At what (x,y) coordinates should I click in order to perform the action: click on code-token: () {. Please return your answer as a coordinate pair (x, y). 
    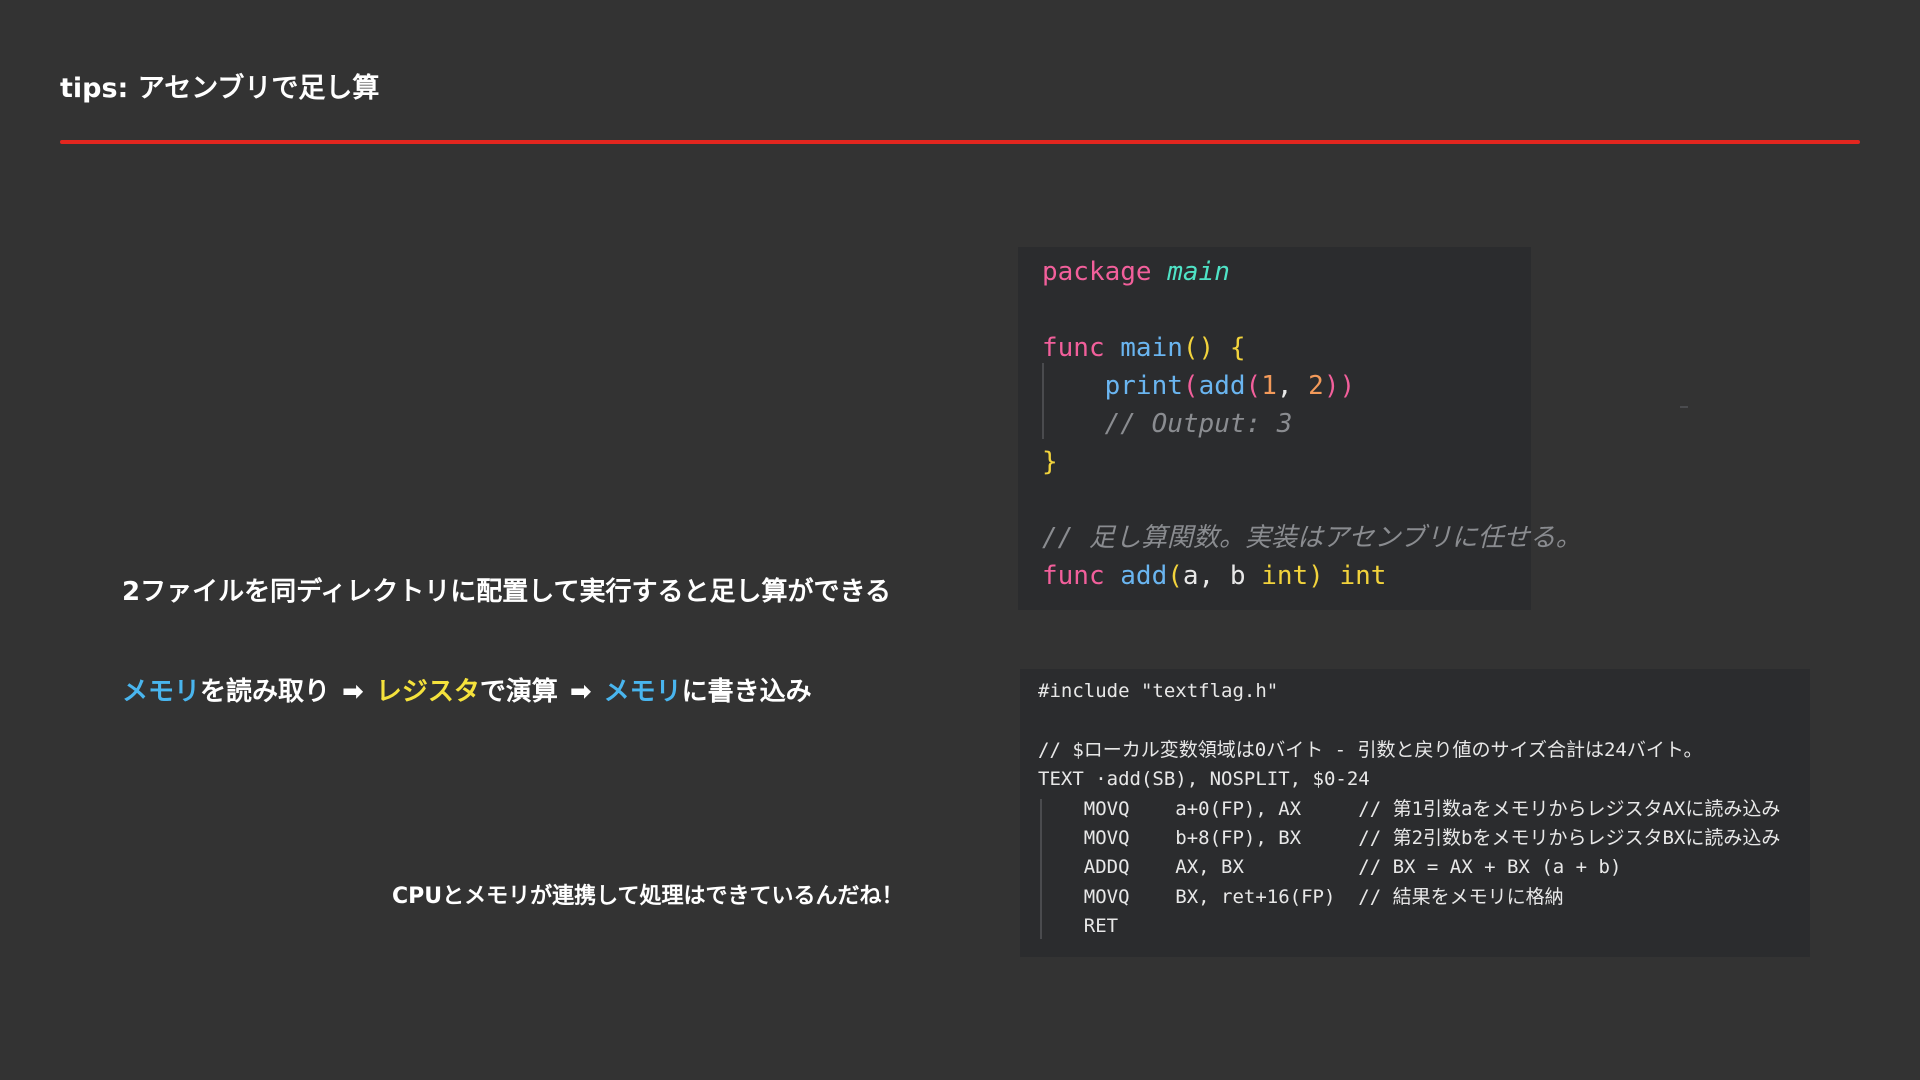
    Looking at the image, I should click on (1214, 348).